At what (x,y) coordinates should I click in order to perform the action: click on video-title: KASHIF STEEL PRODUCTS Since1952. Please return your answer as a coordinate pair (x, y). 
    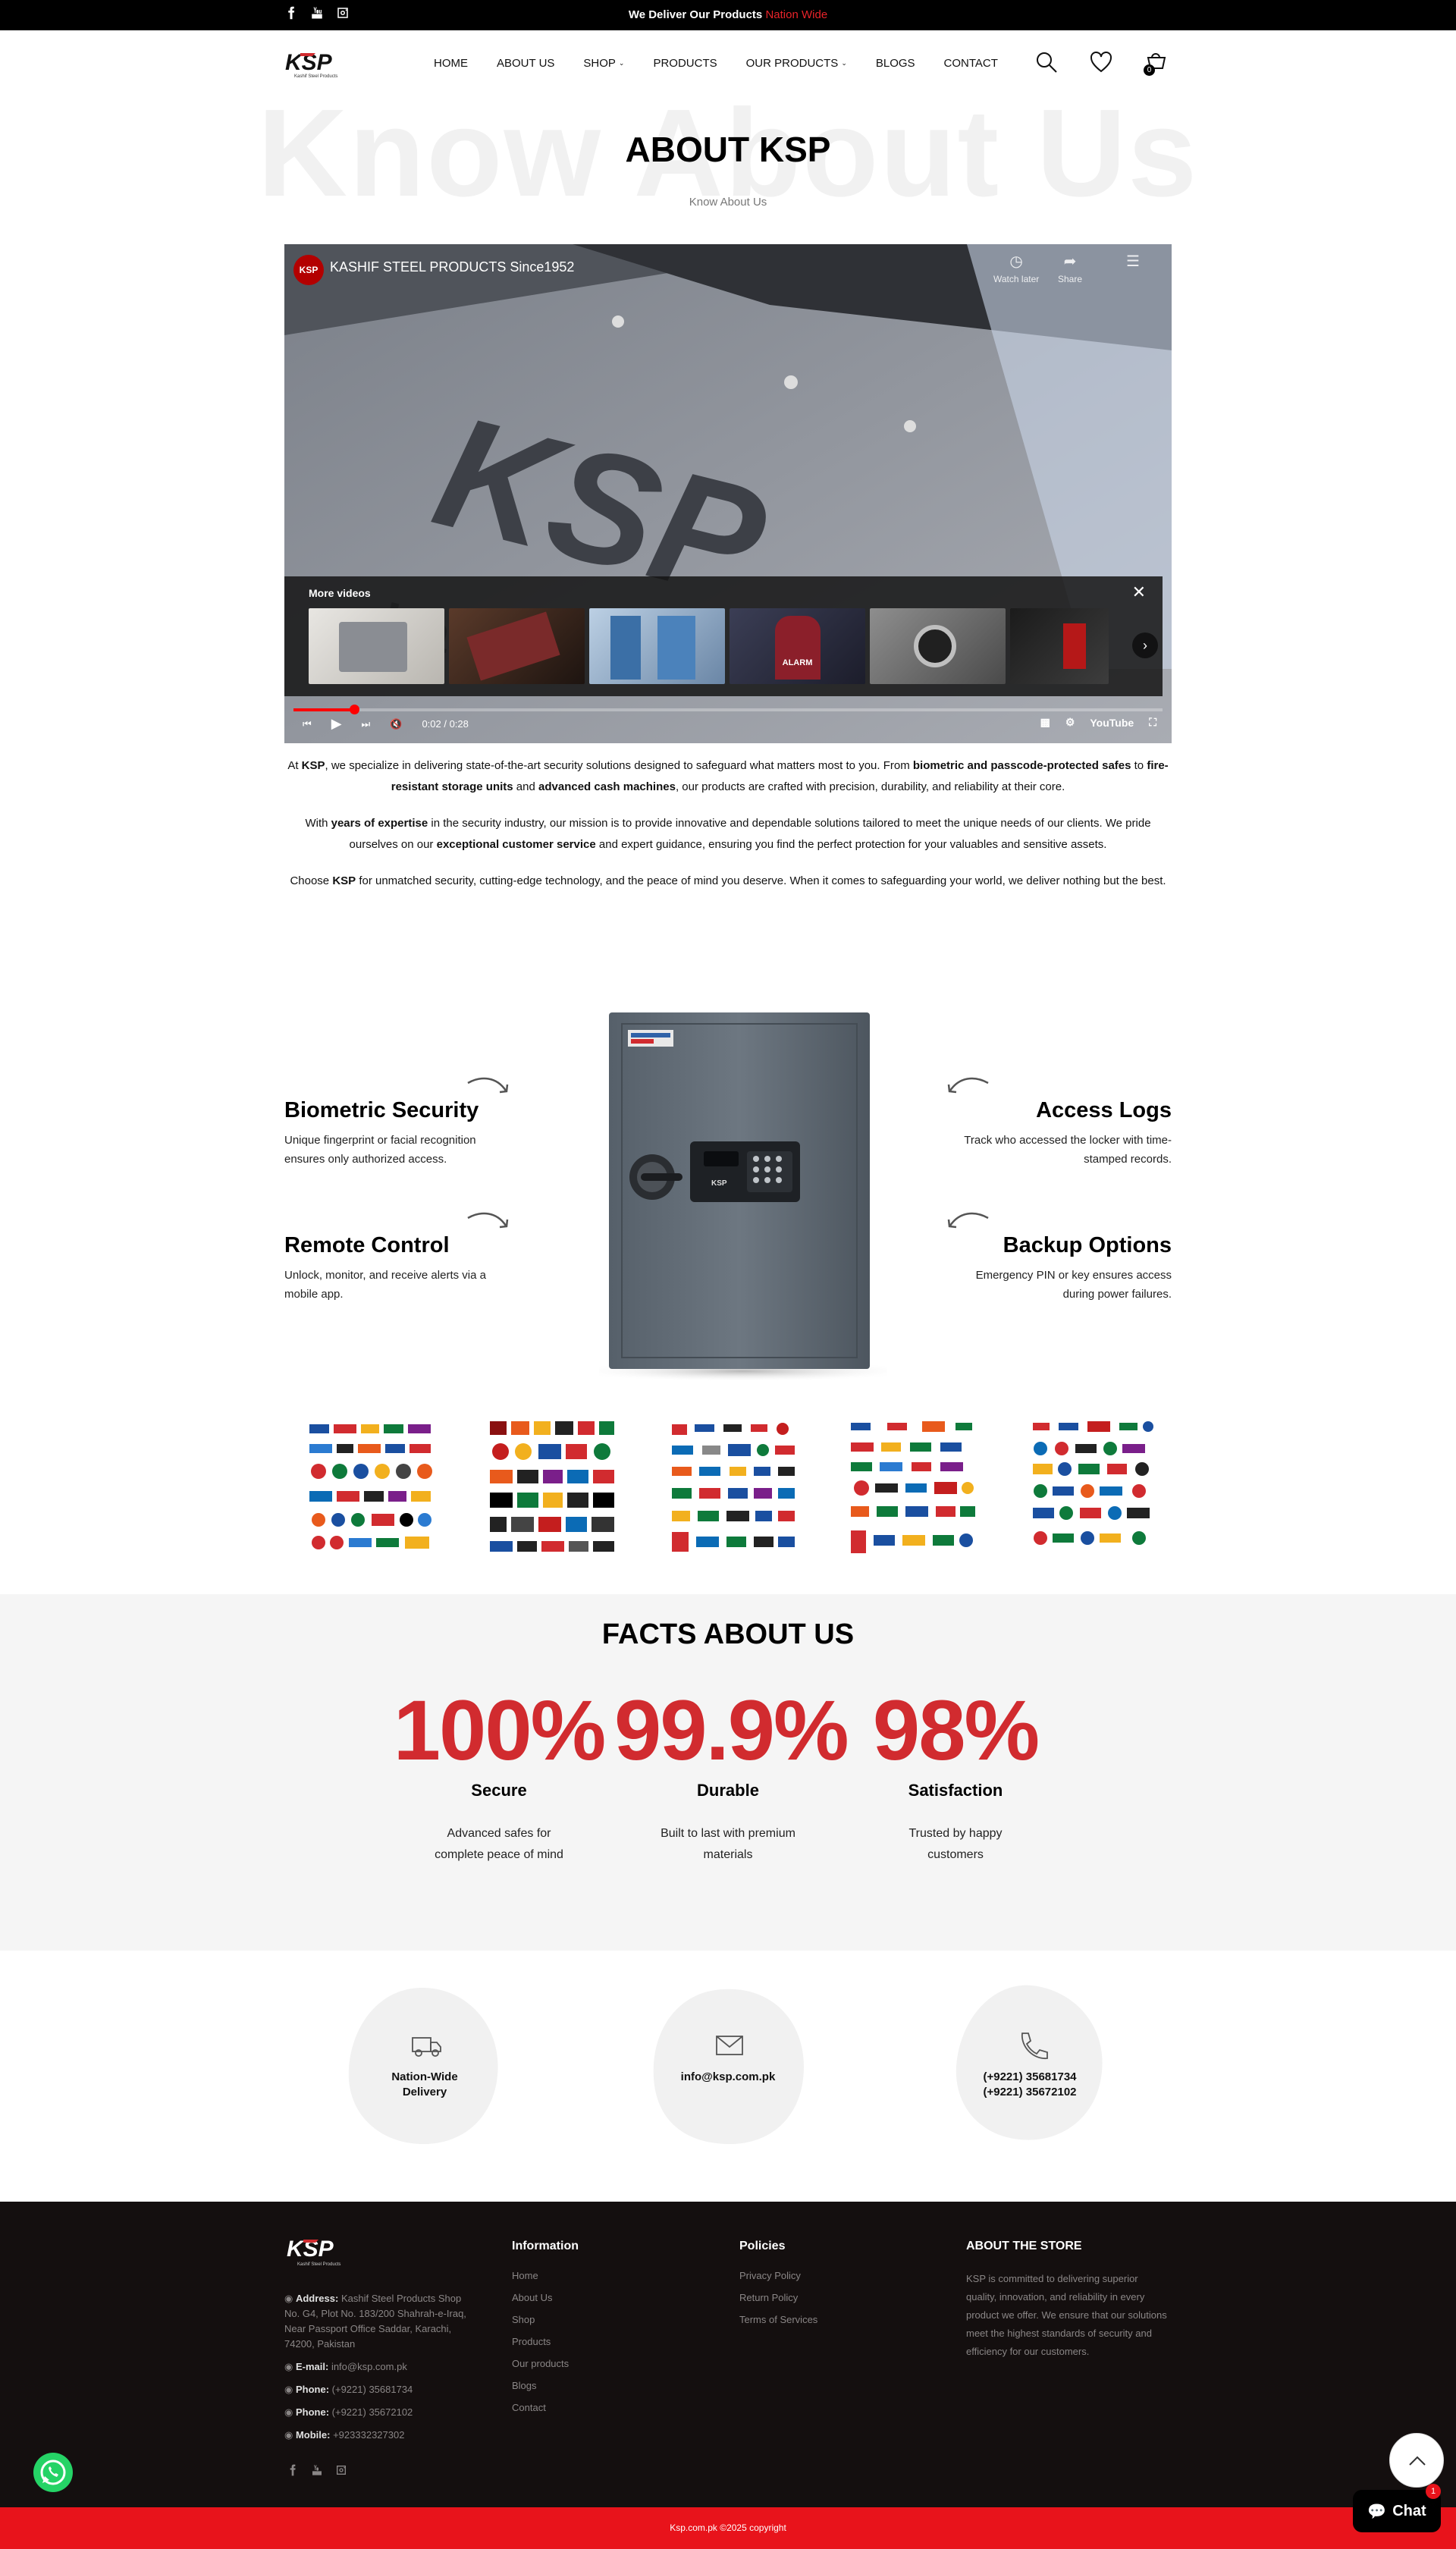
    Looking at the image, I should click on (452, 267).